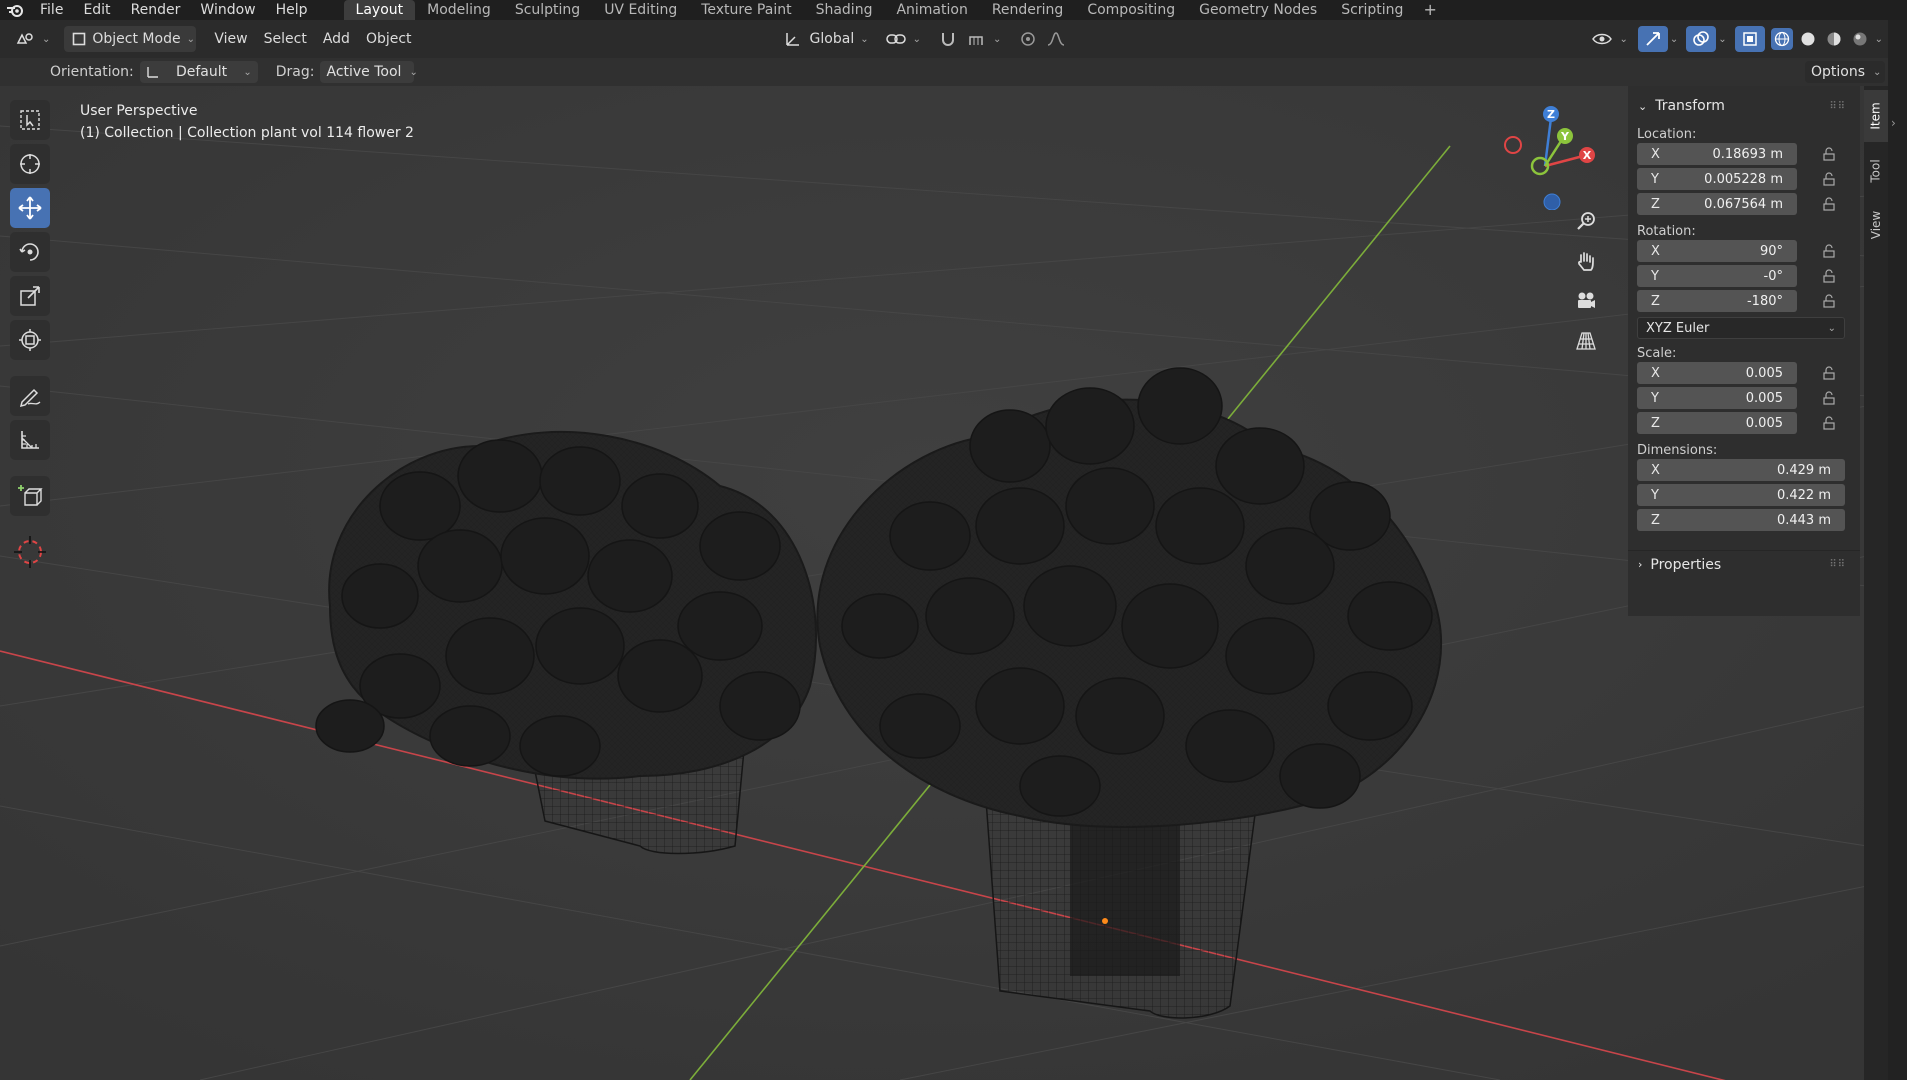 This screenshot has height=1080, width=1907. Describe the element at coordinates (903, 39) in the screenshot. I see `pivot-point-selector: ⌄` at that location.